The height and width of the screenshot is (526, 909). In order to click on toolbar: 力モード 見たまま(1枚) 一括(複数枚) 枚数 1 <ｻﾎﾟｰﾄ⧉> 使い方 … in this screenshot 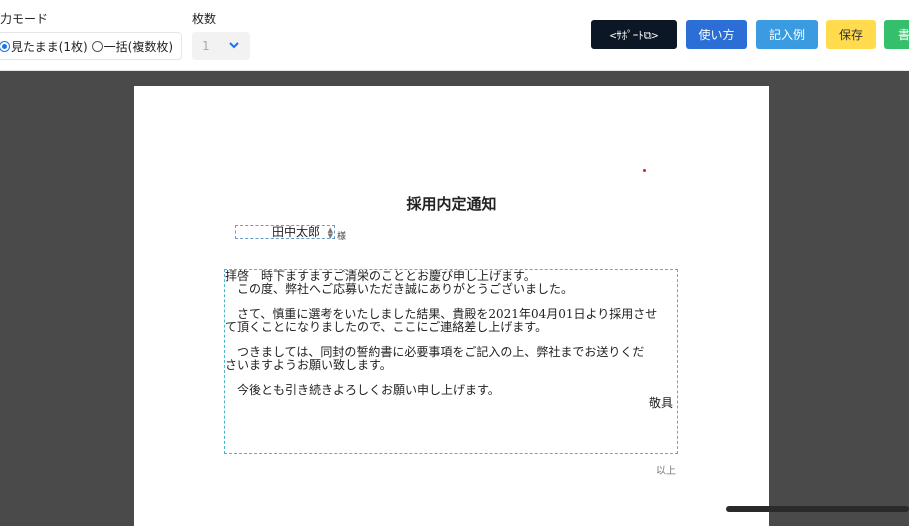, I will do `click(454, 35)`.